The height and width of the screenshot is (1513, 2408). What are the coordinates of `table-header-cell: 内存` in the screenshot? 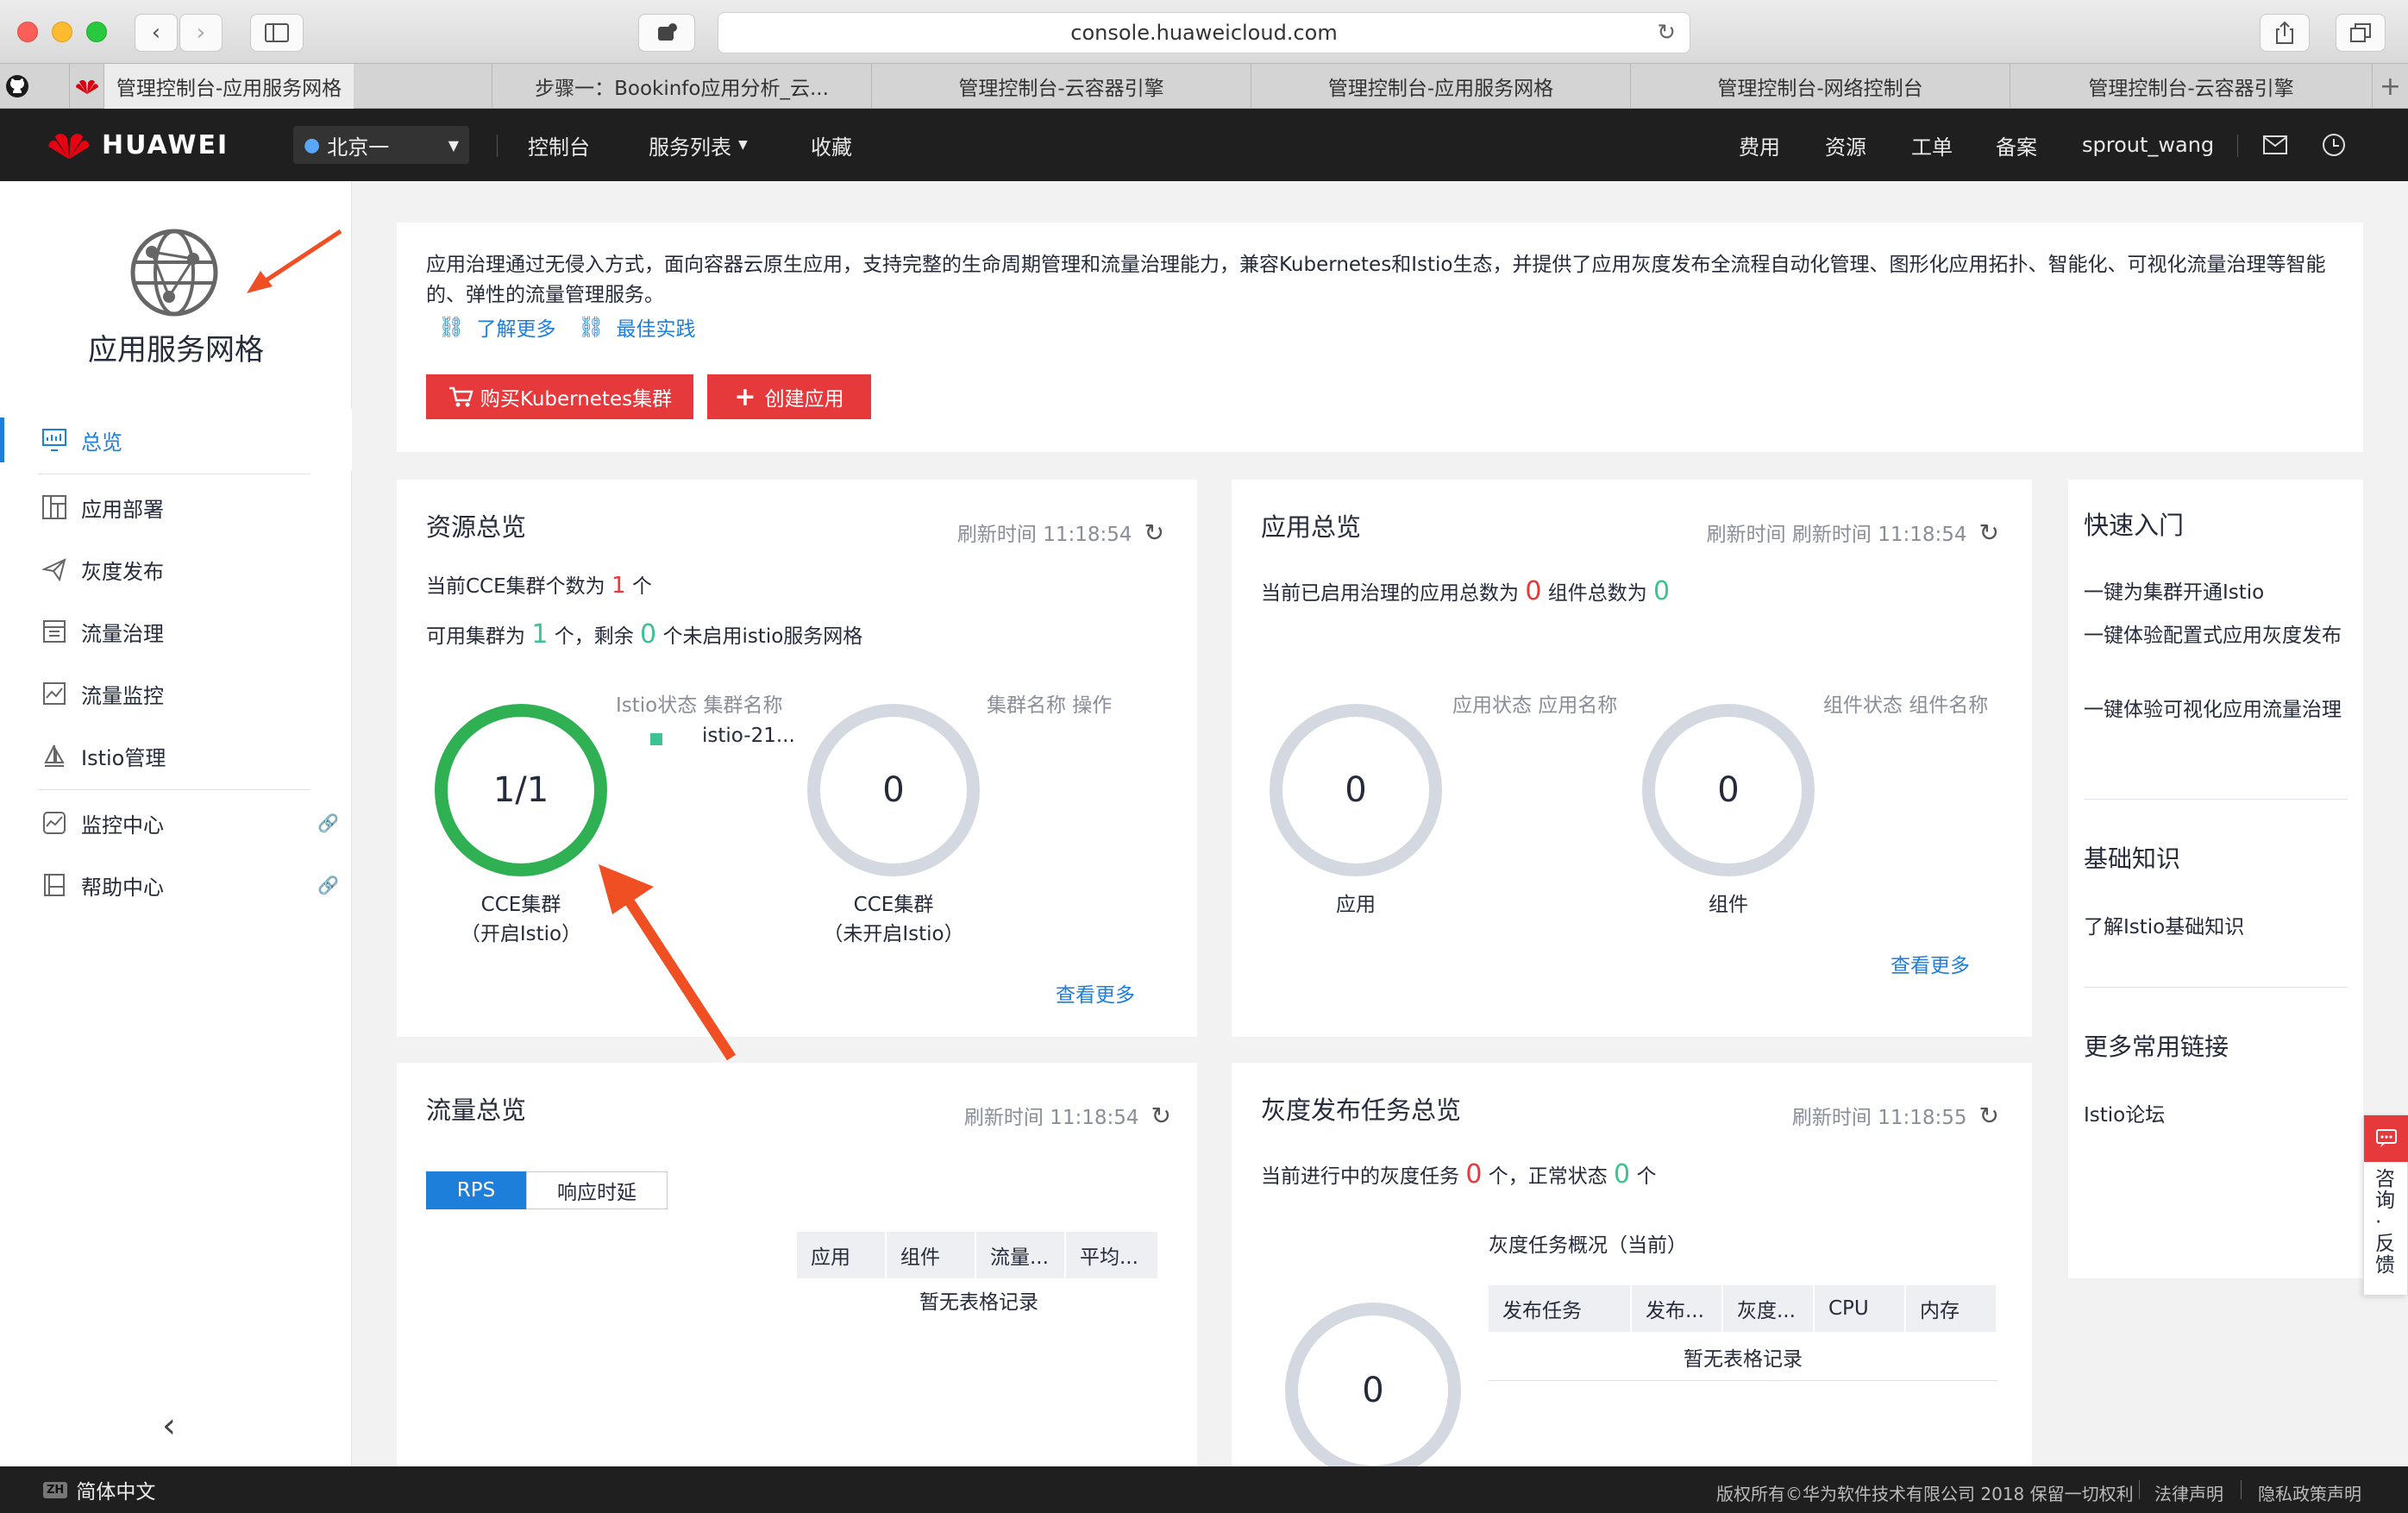 It's located at (1951, 1308).